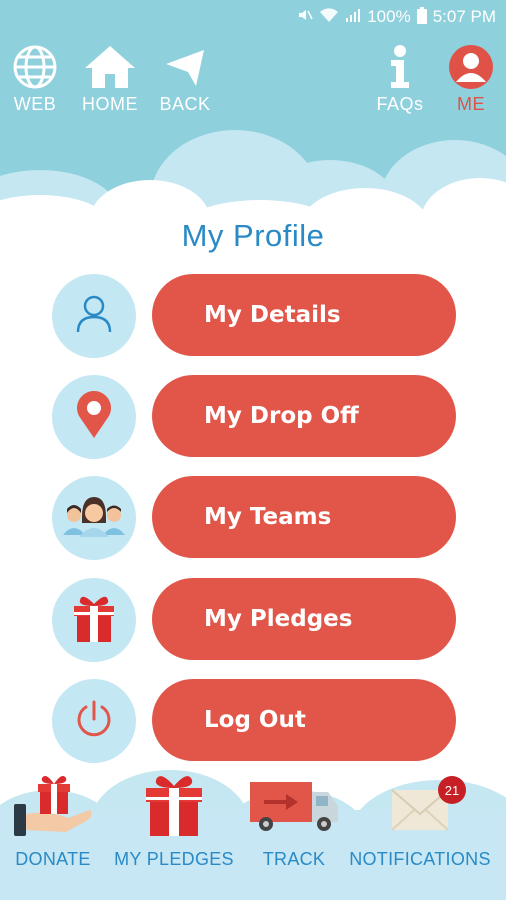  What do you see at coordinates (185, 67) in the screenshot?
I see `back-arrow-icon` at bounding box center [185, 67].